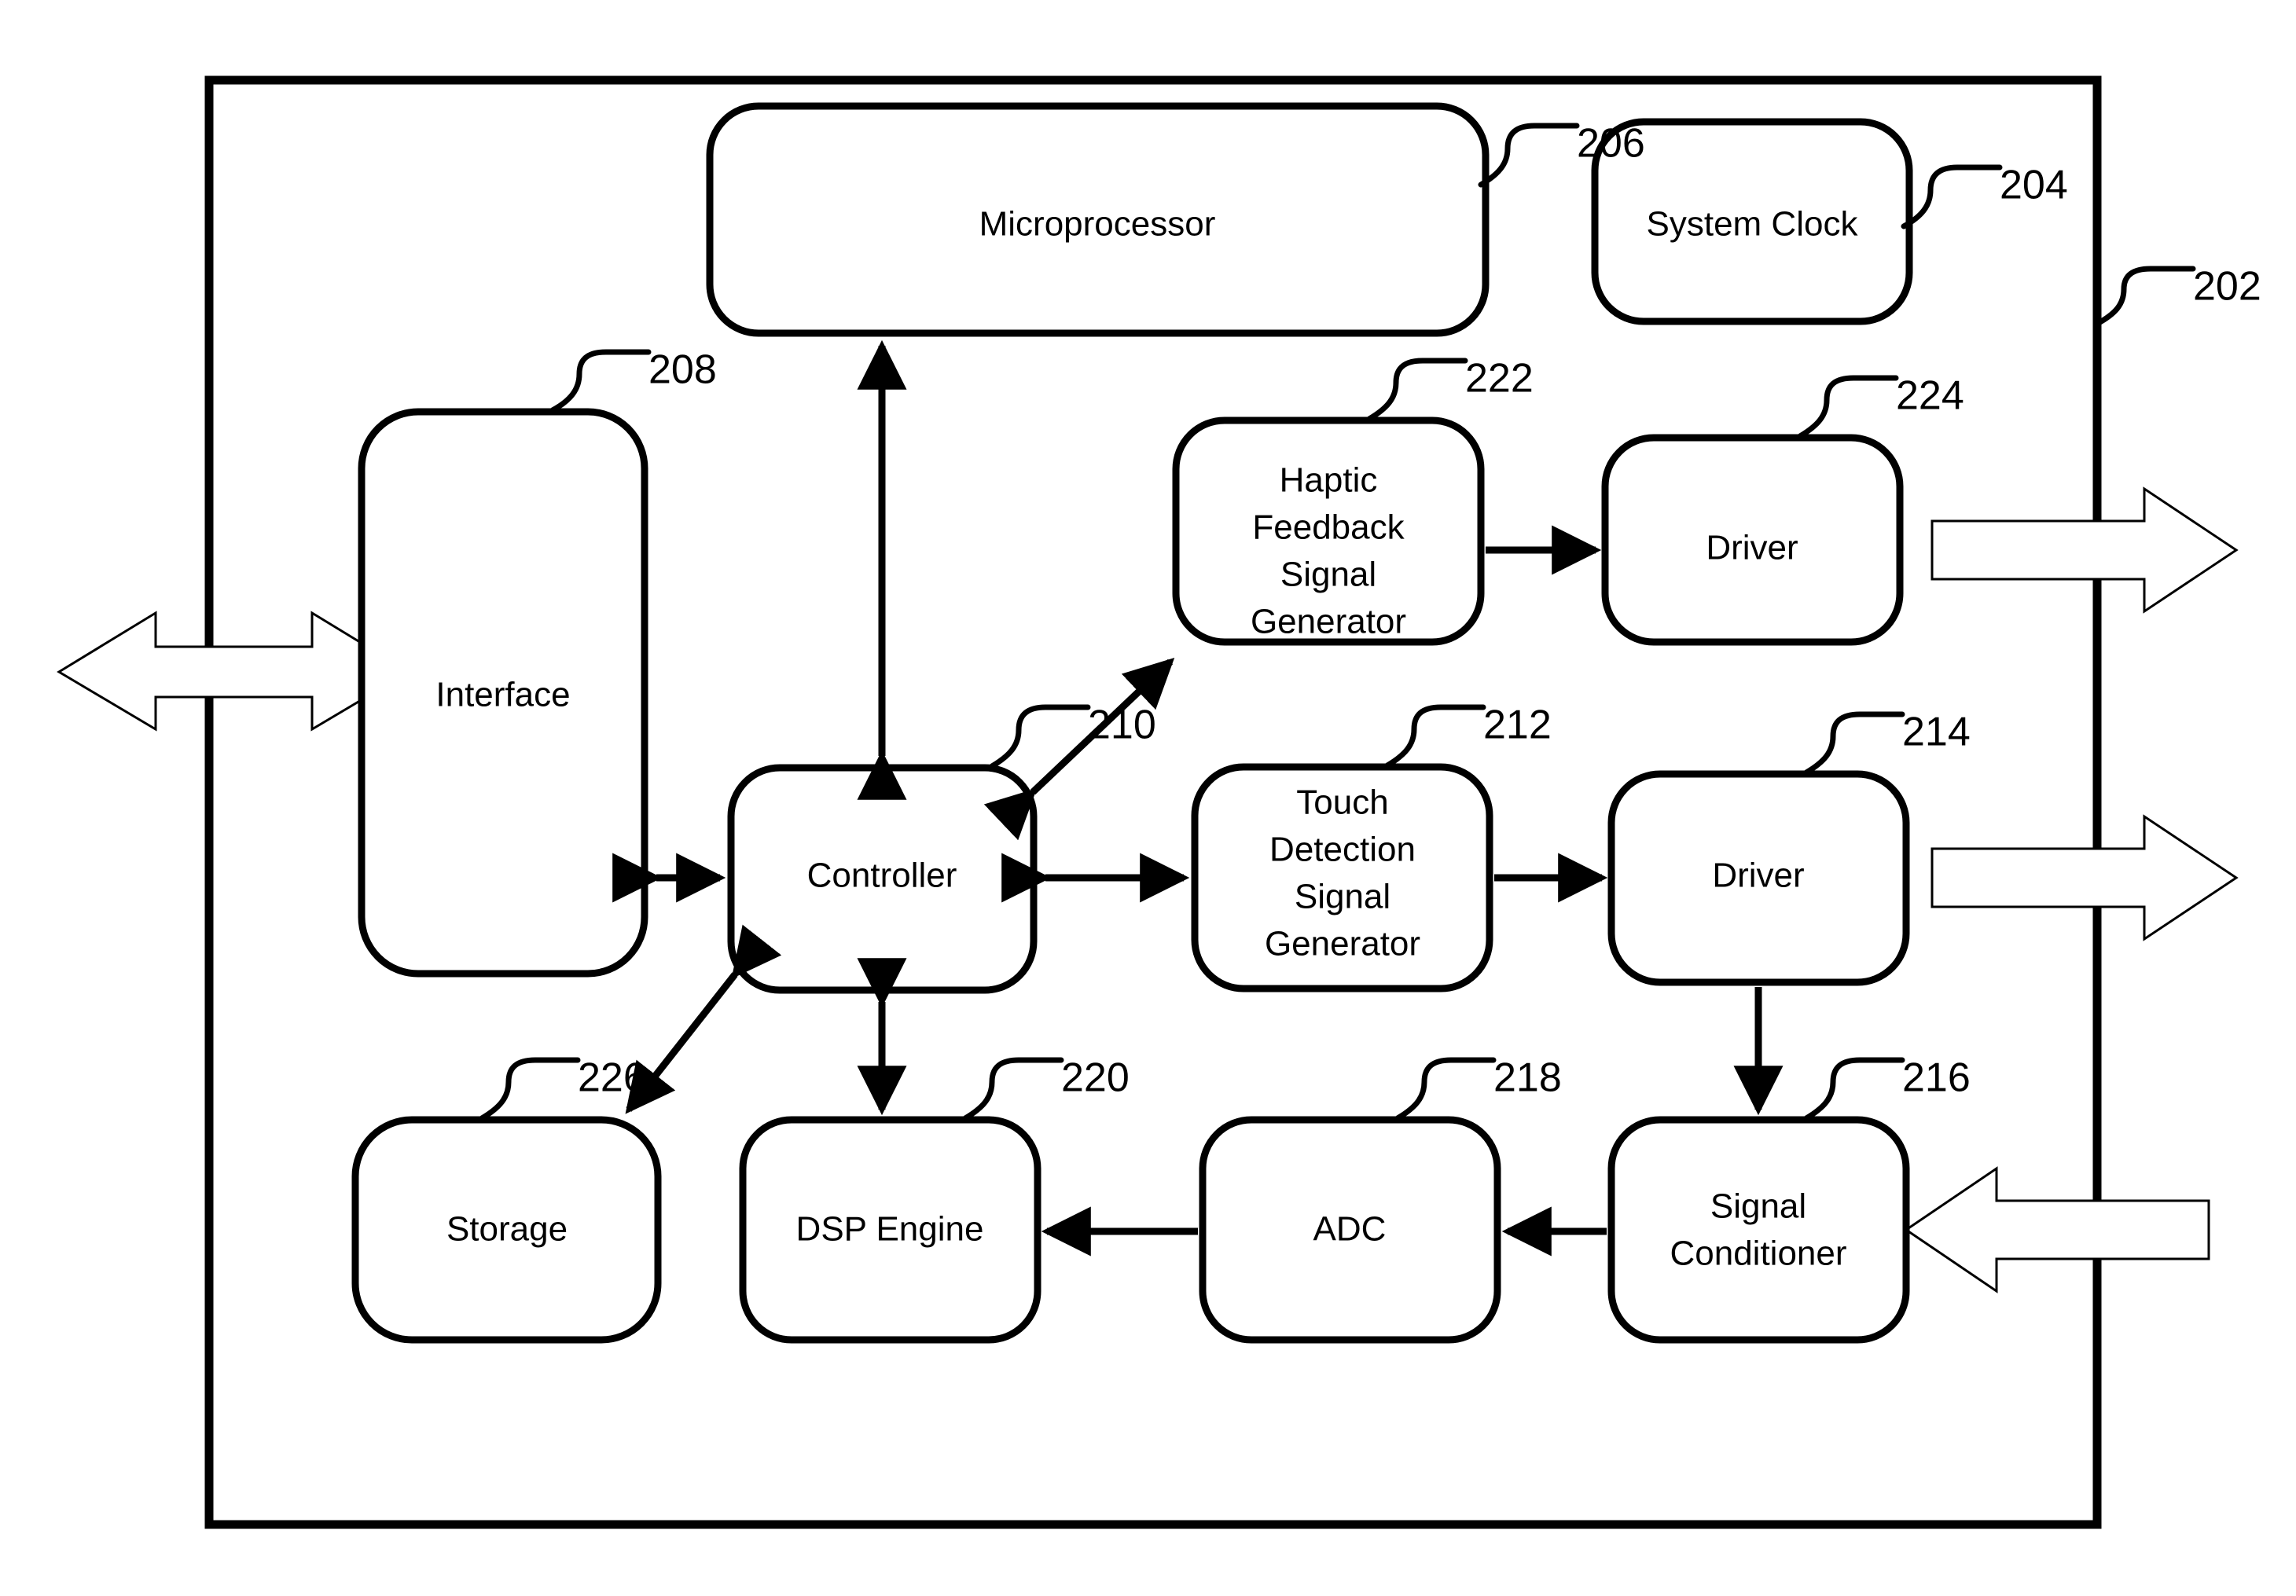 This screenshot has height=1596, width=2296. Describe the element at coordinates (1342, 802) in the screenshot. I see `block-touch-line1: Touch` at that location.